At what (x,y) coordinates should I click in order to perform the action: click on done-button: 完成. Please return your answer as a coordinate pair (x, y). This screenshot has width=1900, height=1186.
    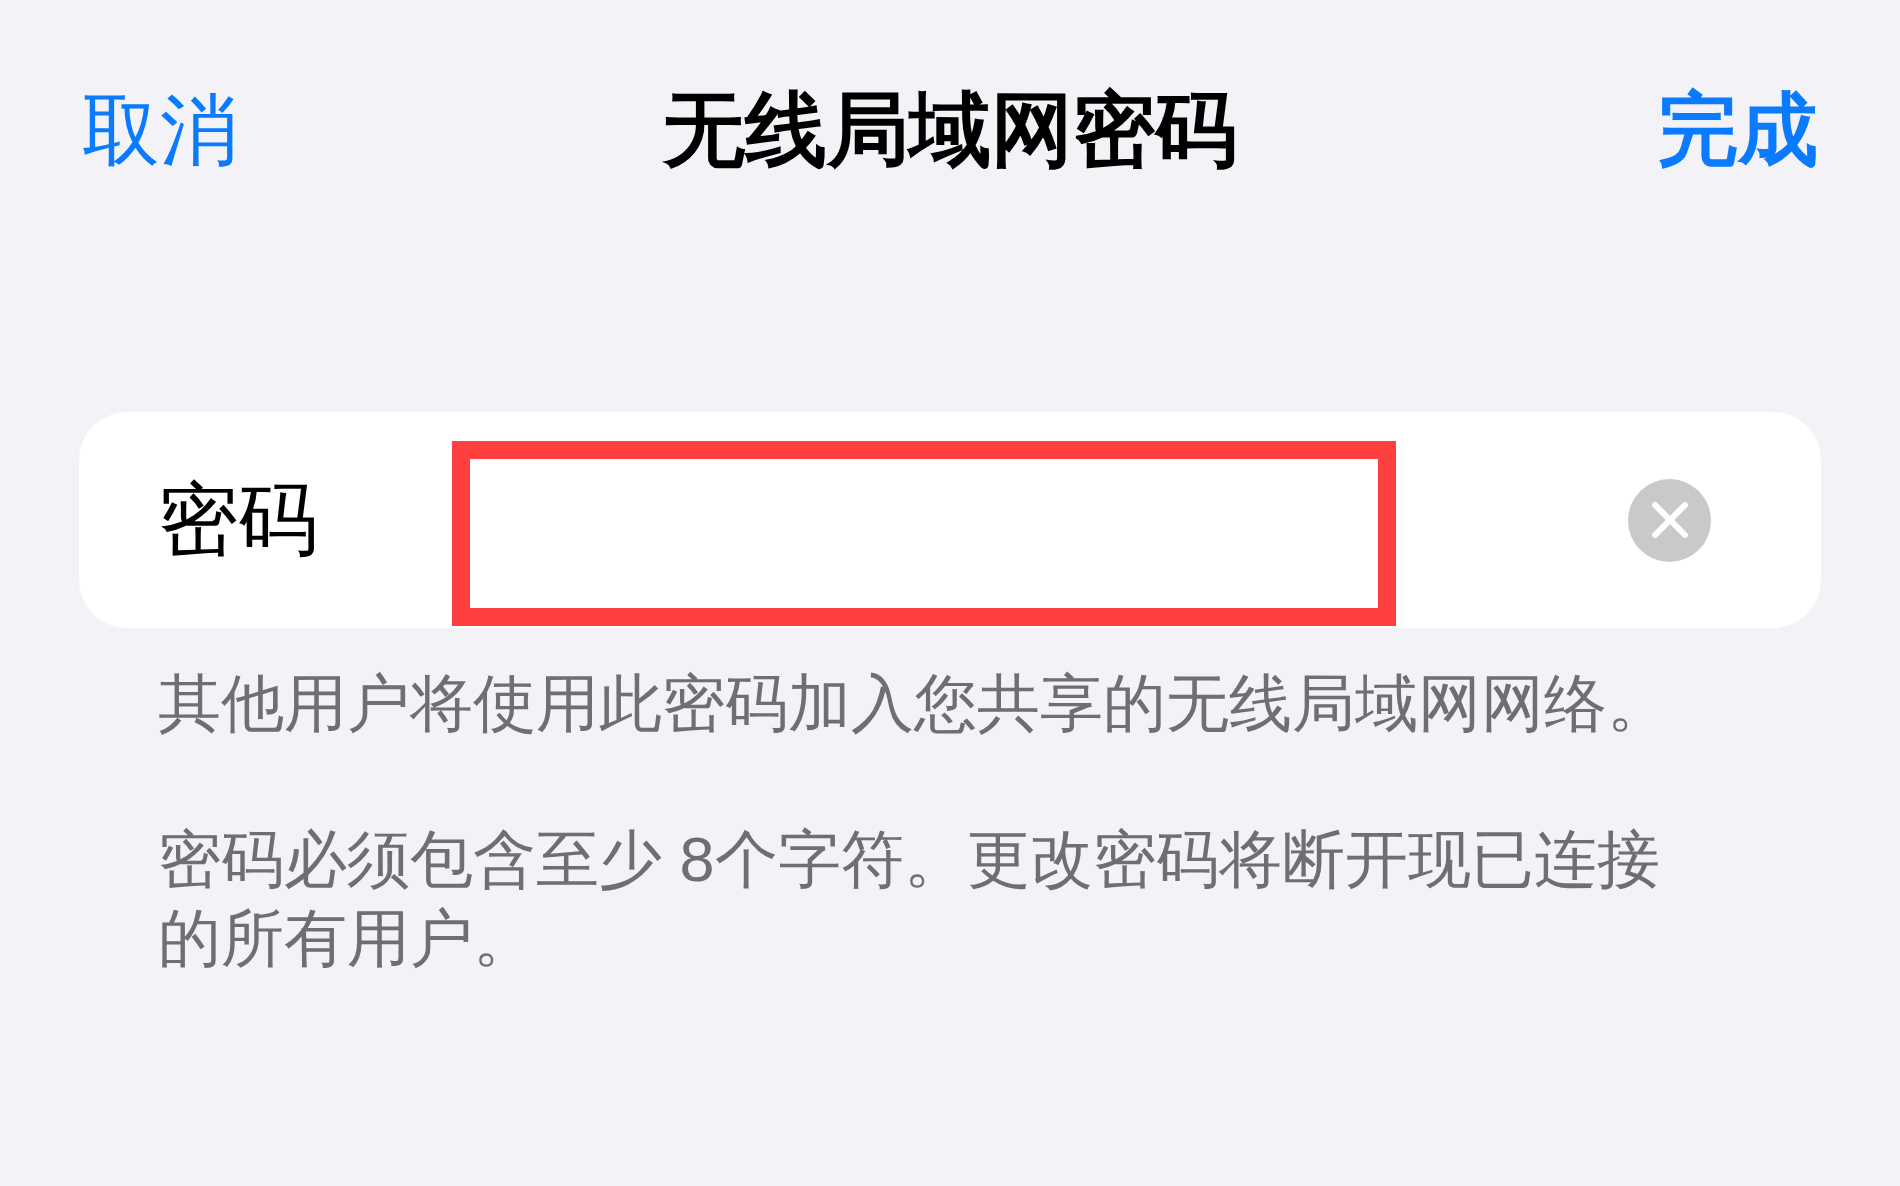
    Looking at the image, I should click on (1738, 130).